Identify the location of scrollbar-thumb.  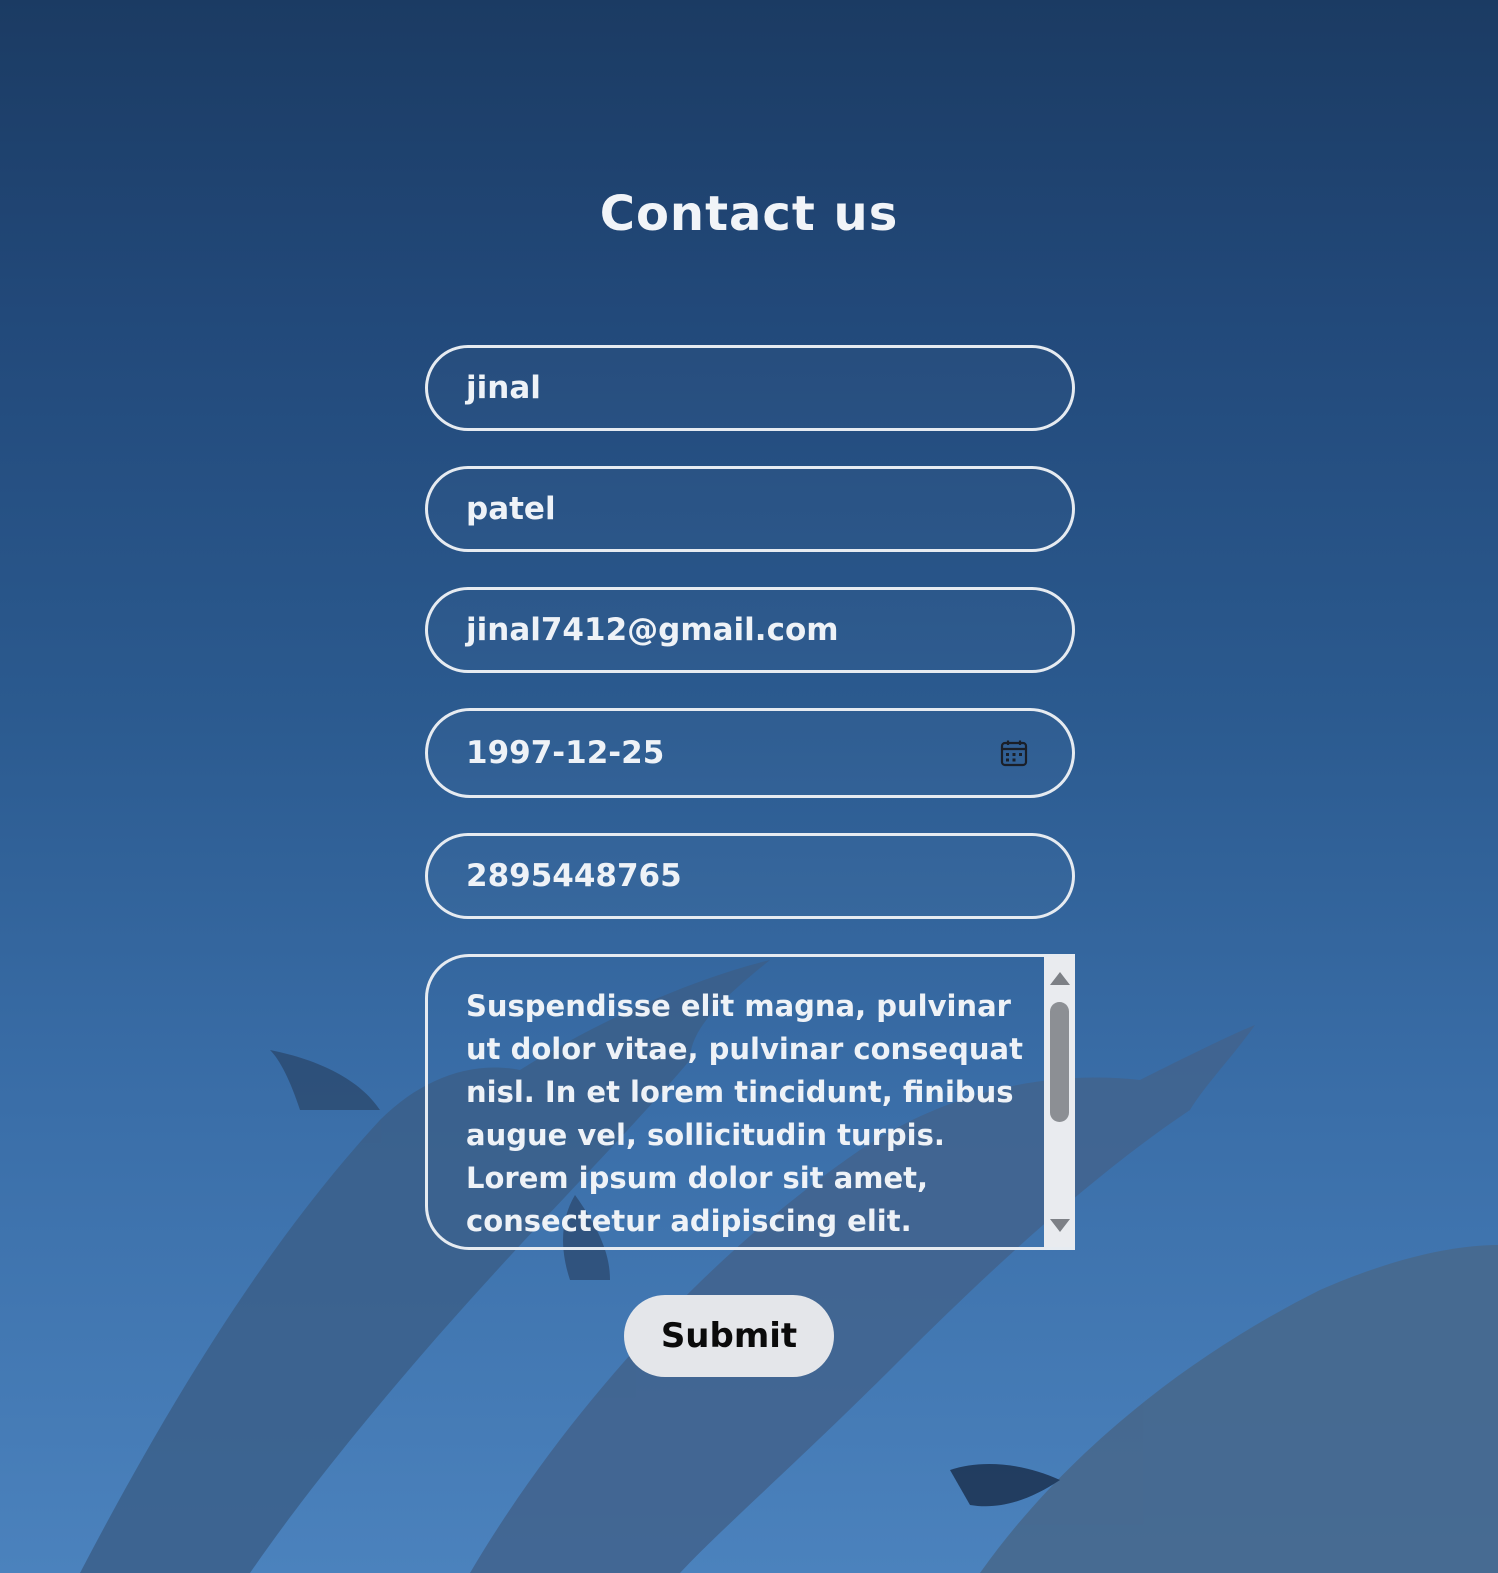
(1059, 1062).